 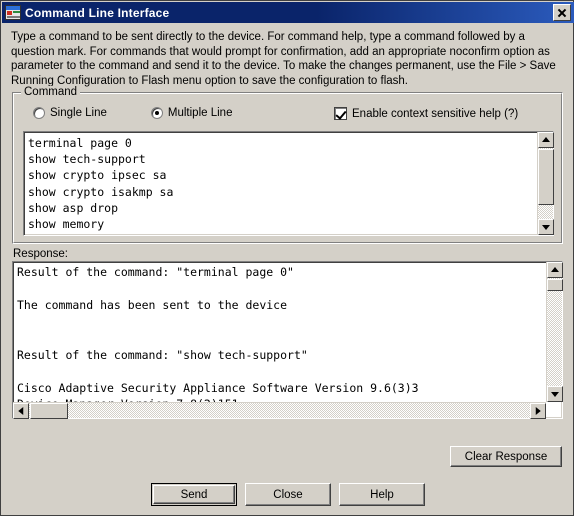 What do you see at coordinates (340, 113) in the screenshot?
I see `context-help-checkbox` at bounding box center [340, 113].